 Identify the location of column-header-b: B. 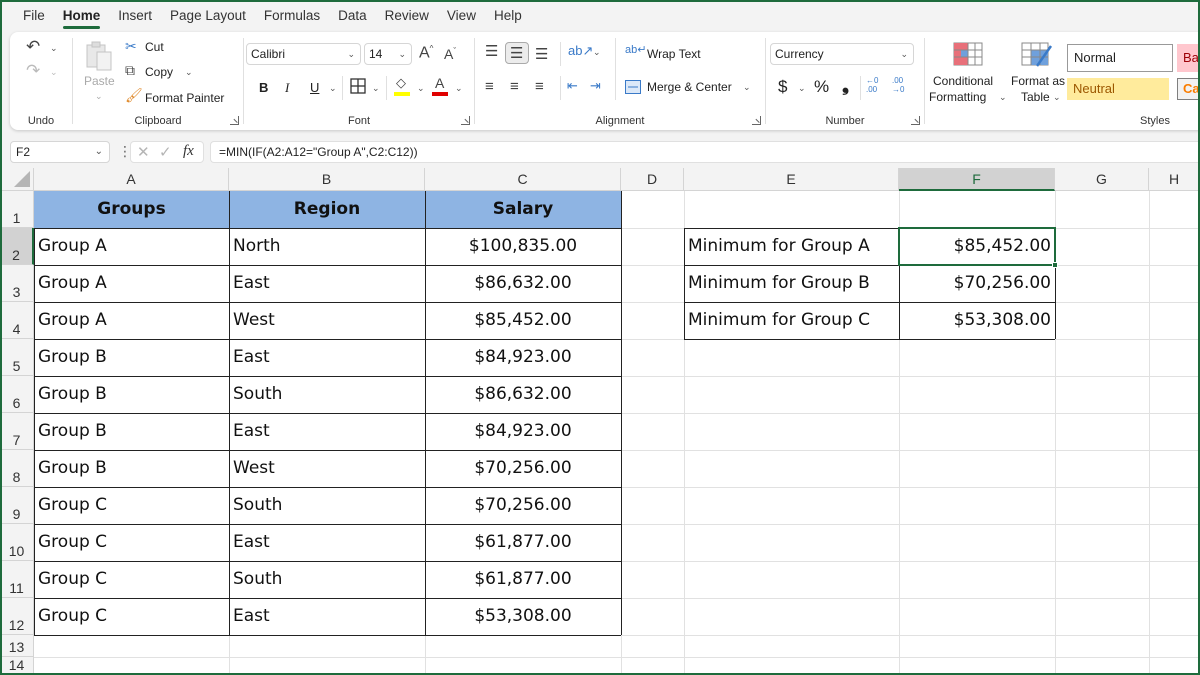
(327, 179).